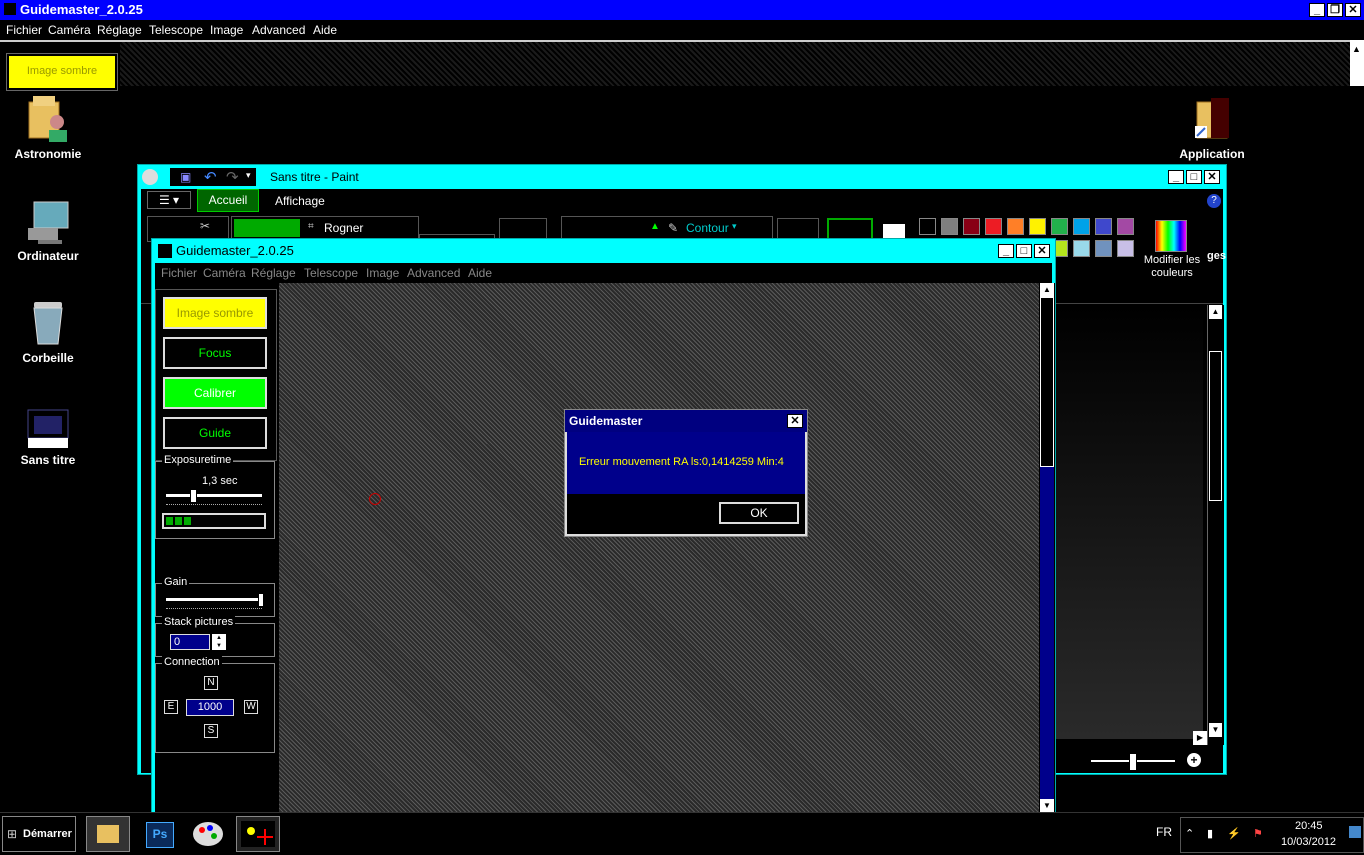  What do you see at coordinates (331, 273) in the screenshot?
I see `gm-menu-telescope: Telescope` at bounding box center [331, 273].